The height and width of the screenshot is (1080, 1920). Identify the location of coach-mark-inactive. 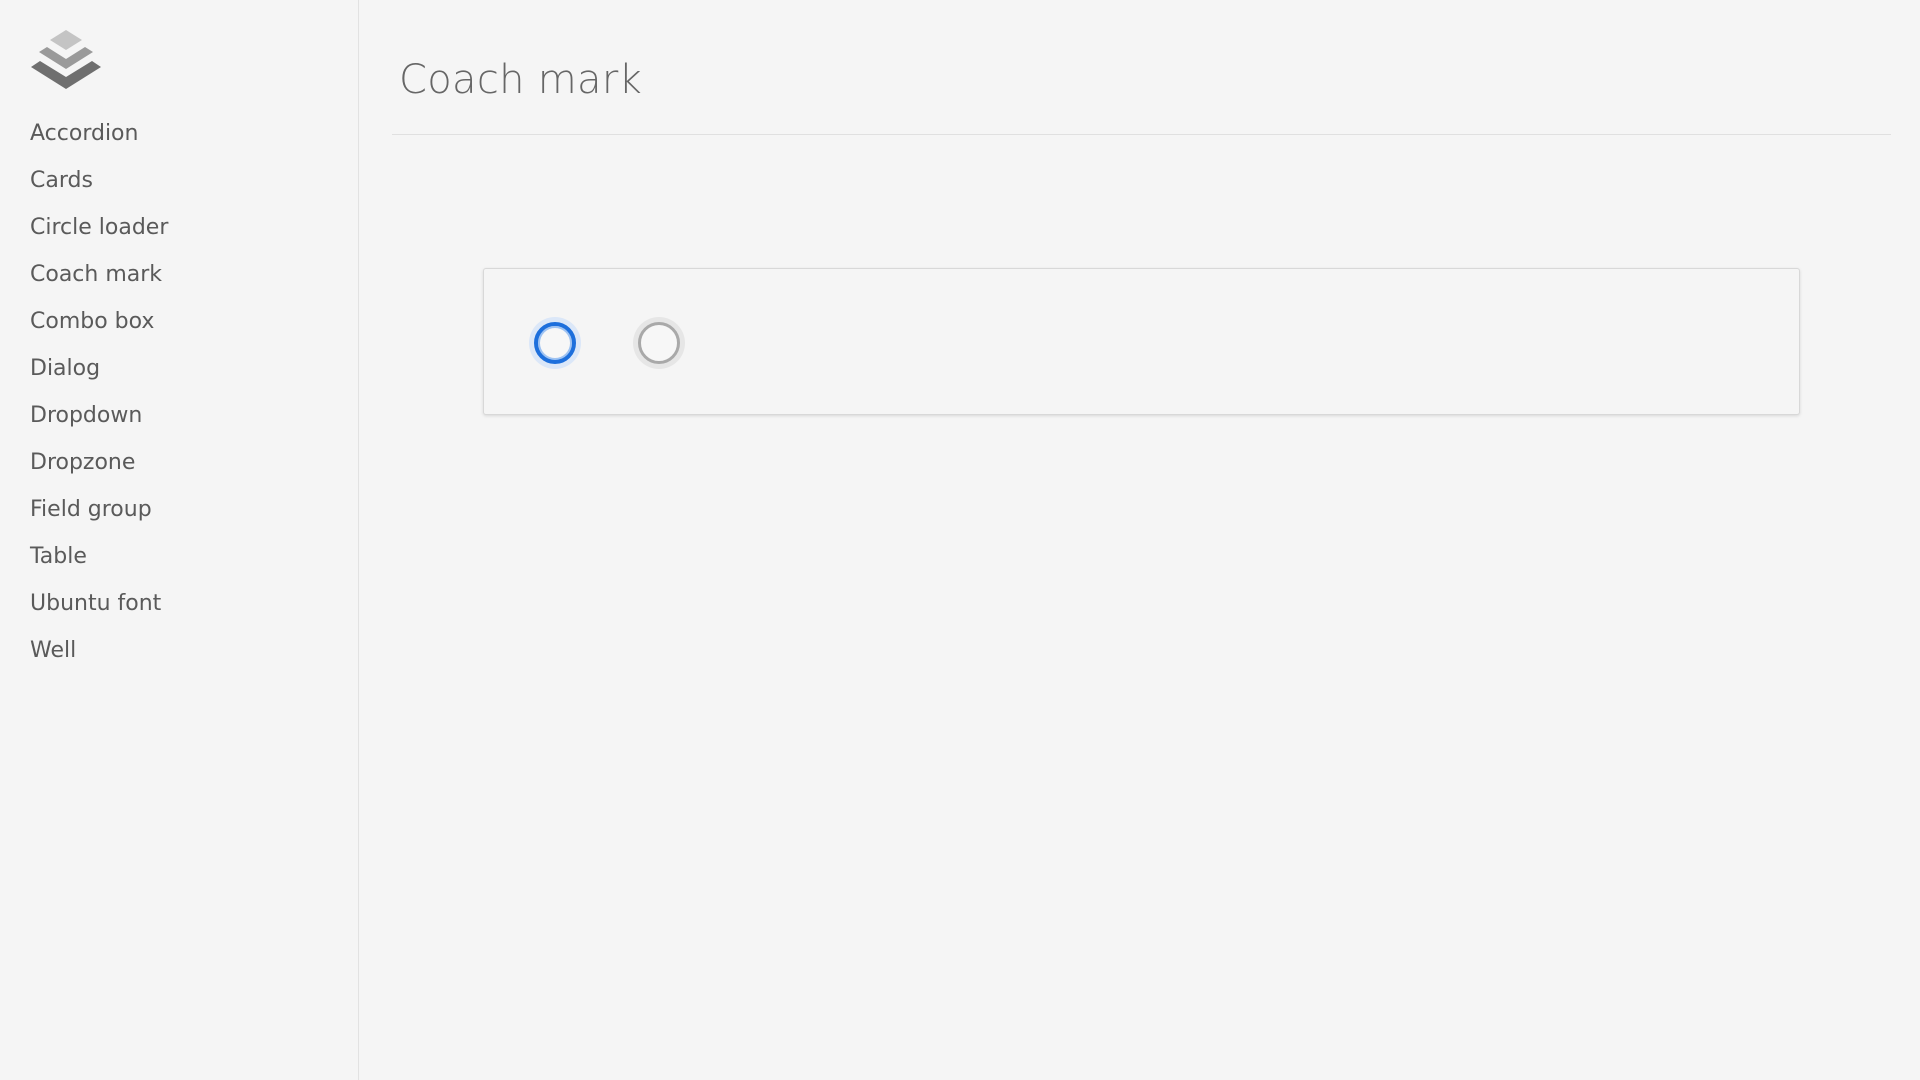
(659, 343).